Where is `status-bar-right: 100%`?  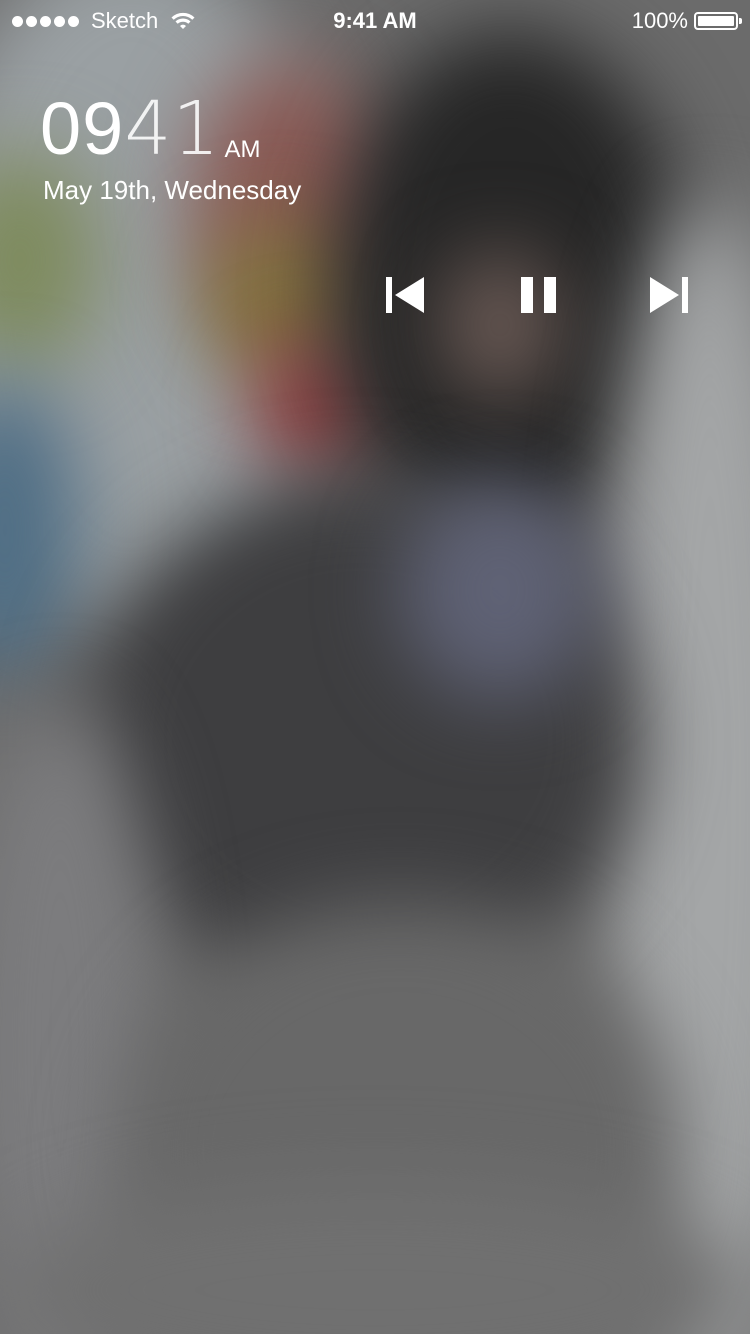
status-bar-right: 100% is located at coordinates (686, 21).